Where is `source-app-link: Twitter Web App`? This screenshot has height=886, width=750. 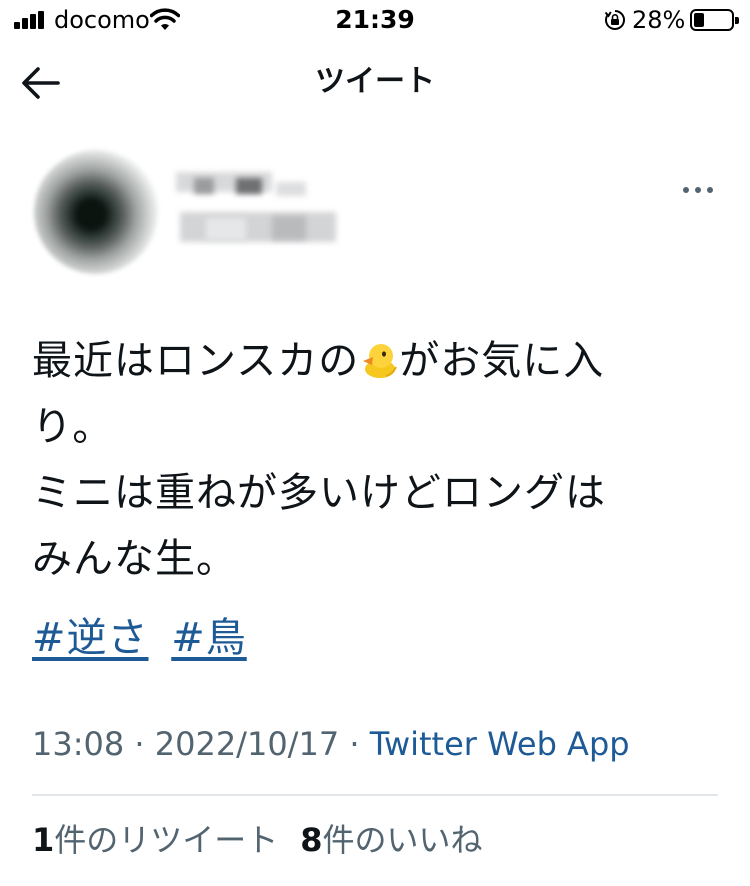 source-app-link: Twitter Web App is located at coordinates (500, 744).